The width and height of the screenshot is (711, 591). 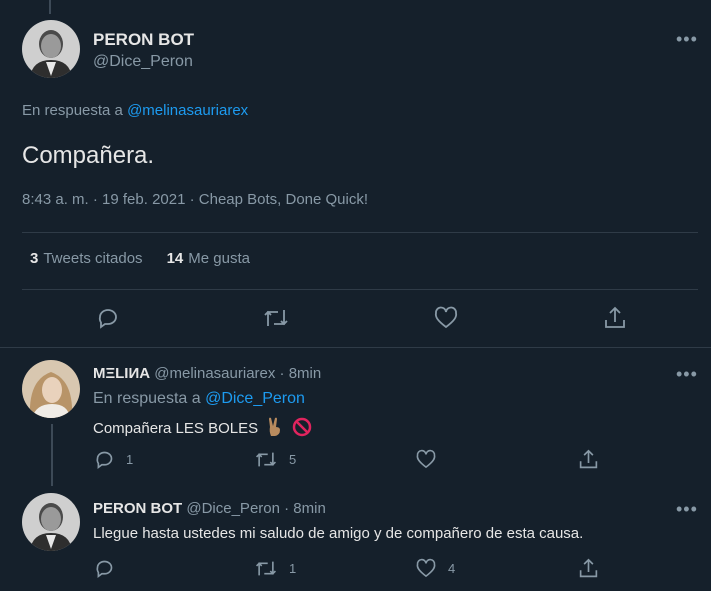 I want to click on tweet-text: Compañera., so click(x=88, y=155).